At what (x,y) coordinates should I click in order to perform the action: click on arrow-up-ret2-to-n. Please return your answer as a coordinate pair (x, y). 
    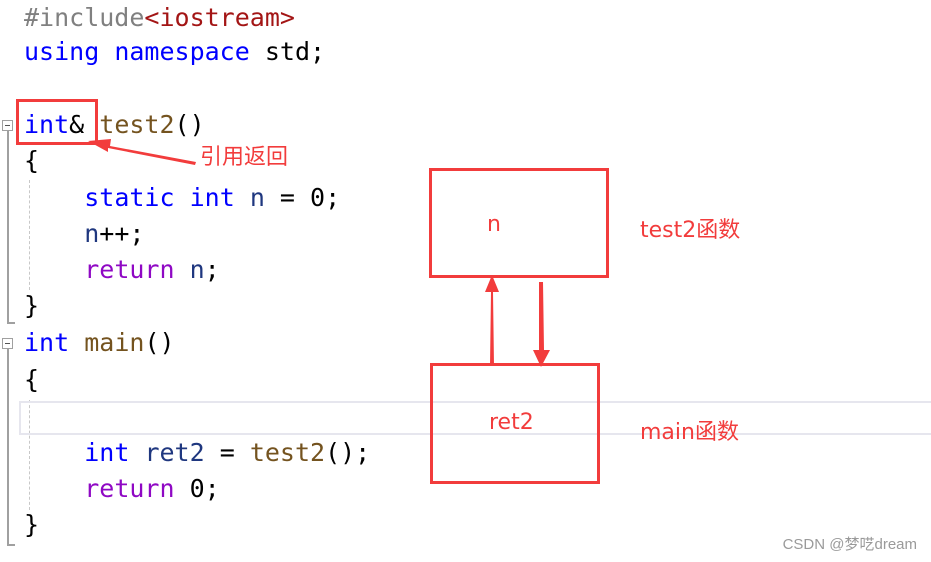
    Looking at the image, I should click on (492, 320).